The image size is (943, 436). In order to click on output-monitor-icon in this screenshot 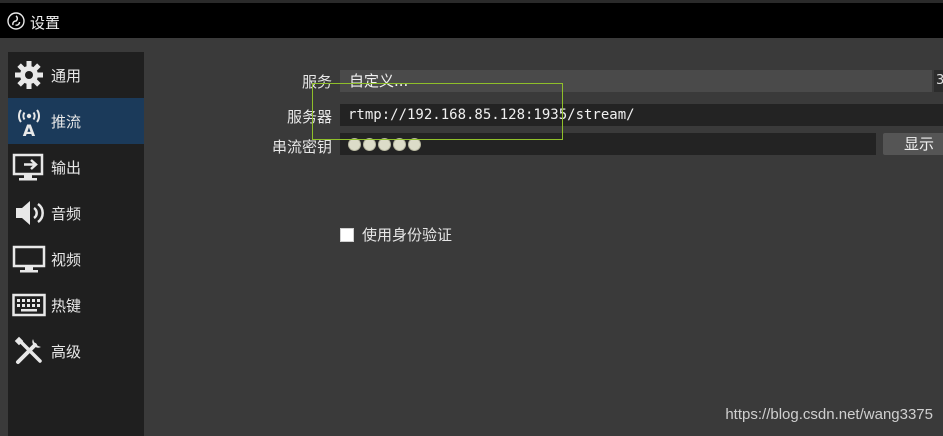, I will do `click(29, 167)`.